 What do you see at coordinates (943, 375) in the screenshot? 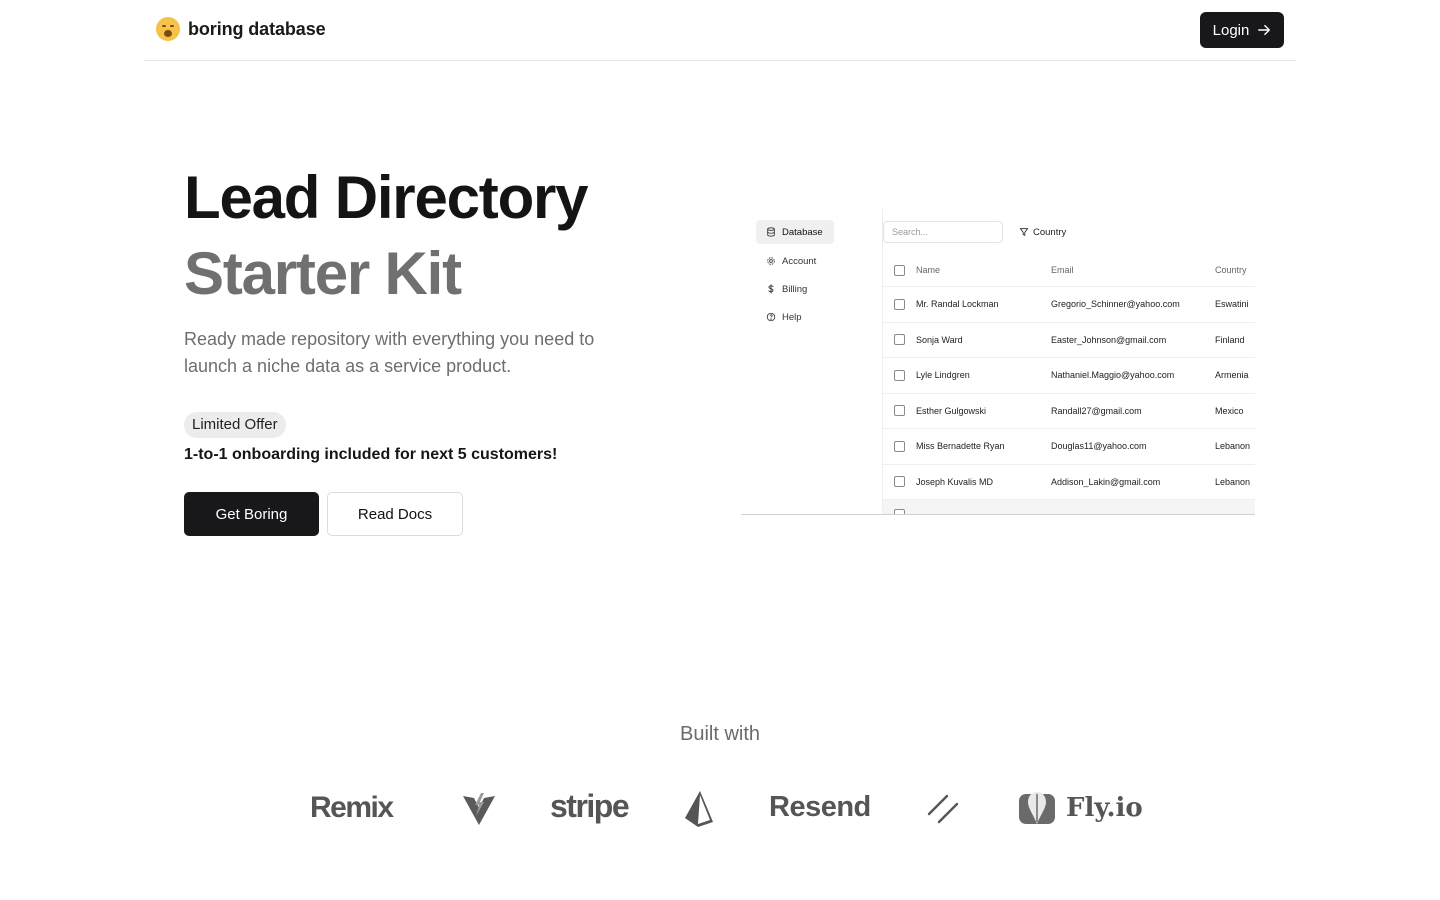
I see `row-name: Lyle Lindgren` at bounding box center [943, 375].